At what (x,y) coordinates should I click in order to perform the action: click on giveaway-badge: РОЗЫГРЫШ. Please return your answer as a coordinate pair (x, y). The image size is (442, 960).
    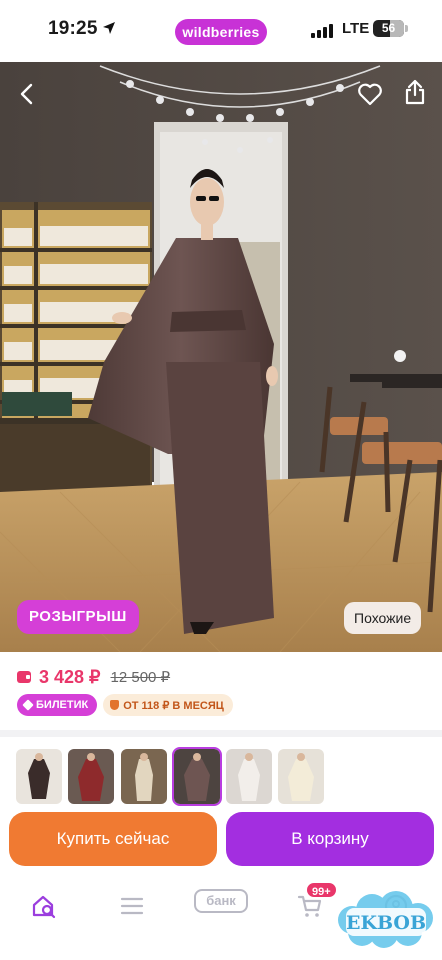
    Looking at the image, I should click on (78, 617).